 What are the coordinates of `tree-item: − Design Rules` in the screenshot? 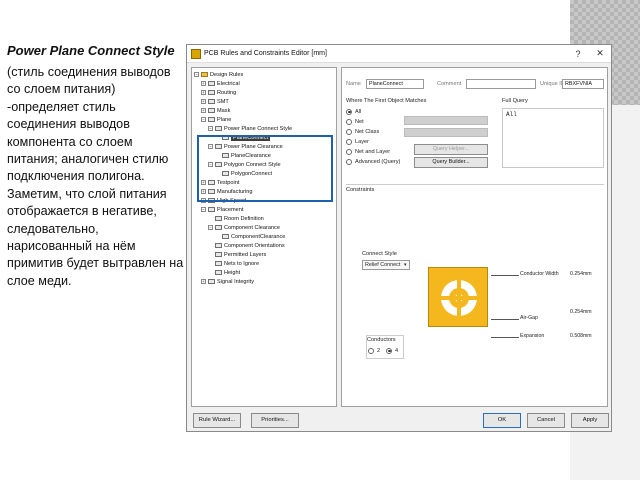 It's located at (218, 74).